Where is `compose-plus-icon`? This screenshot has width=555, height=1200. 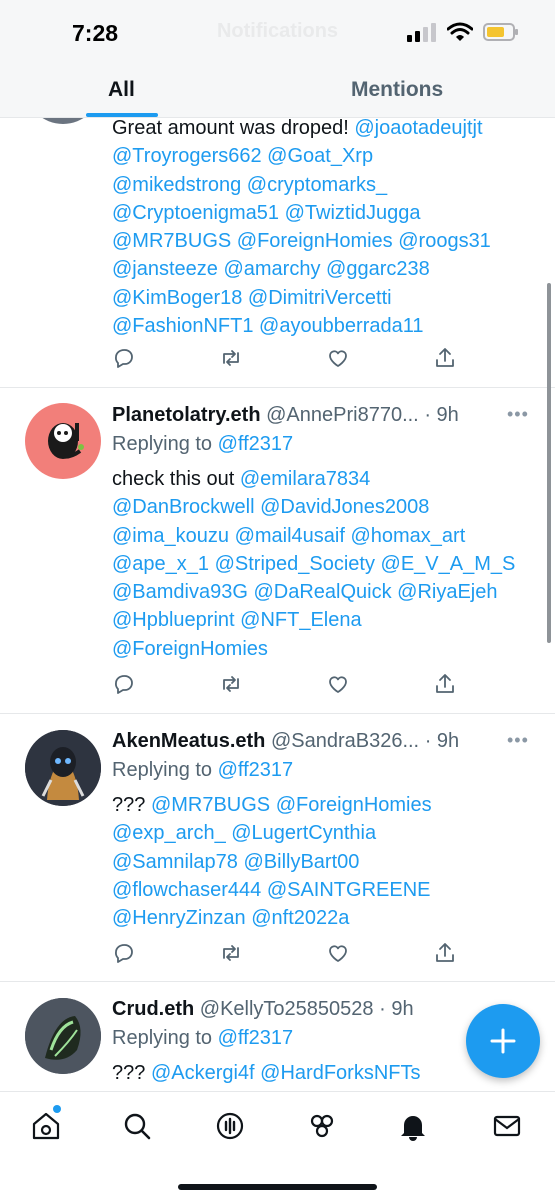
compose-plus-icon is located at coordinates (503, 1041).